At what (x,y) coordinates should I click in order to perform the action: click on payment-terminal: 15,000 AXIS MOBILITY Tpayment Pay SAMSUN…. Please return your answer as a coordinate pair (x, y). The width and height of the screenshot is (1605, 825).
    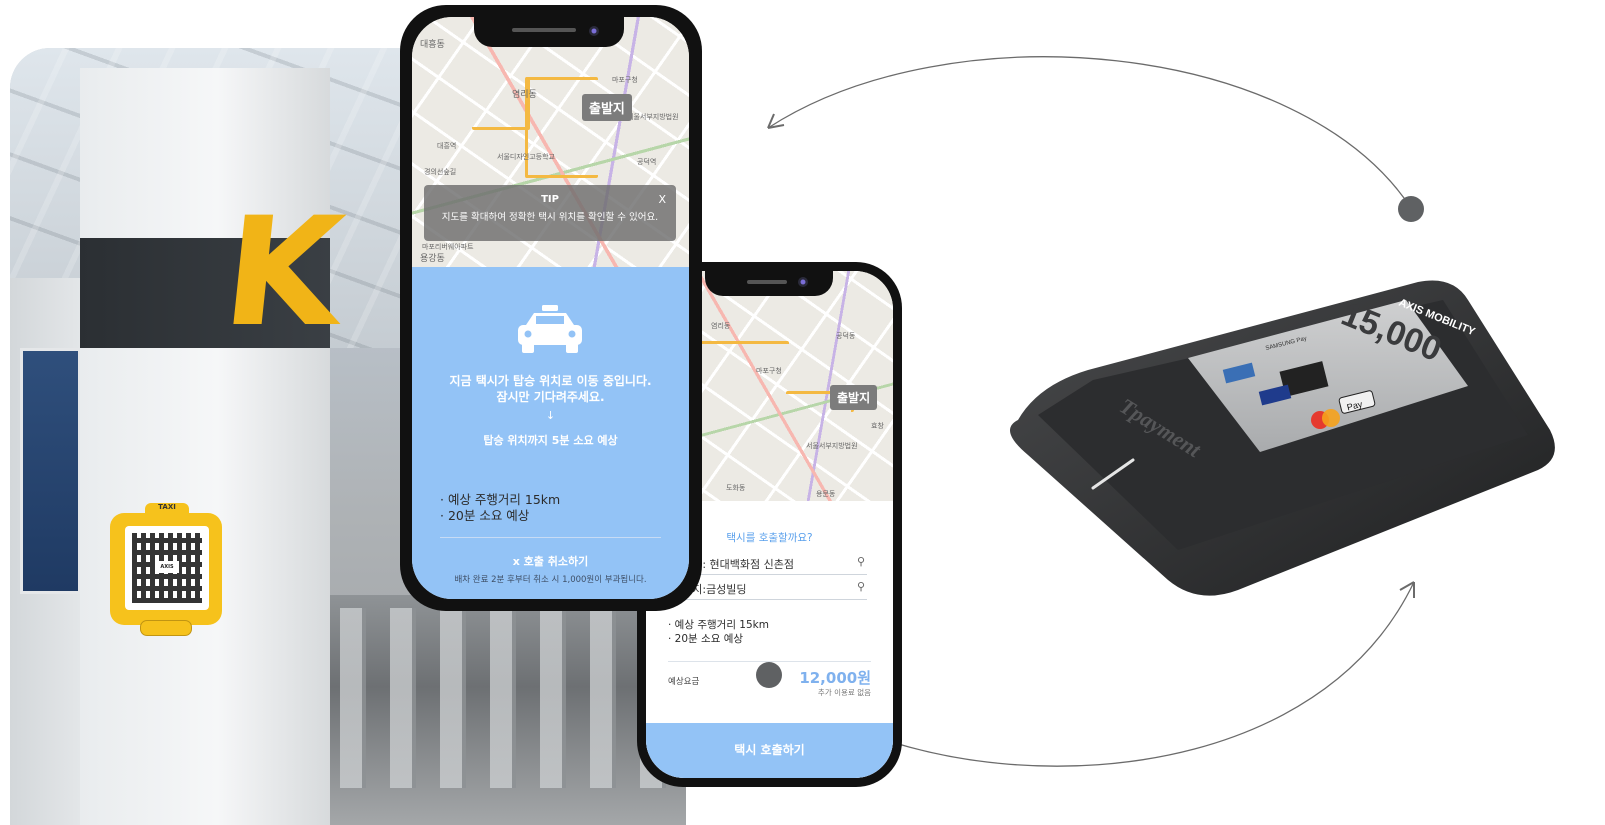
    Looking at the image, I should click on (1282, 438).